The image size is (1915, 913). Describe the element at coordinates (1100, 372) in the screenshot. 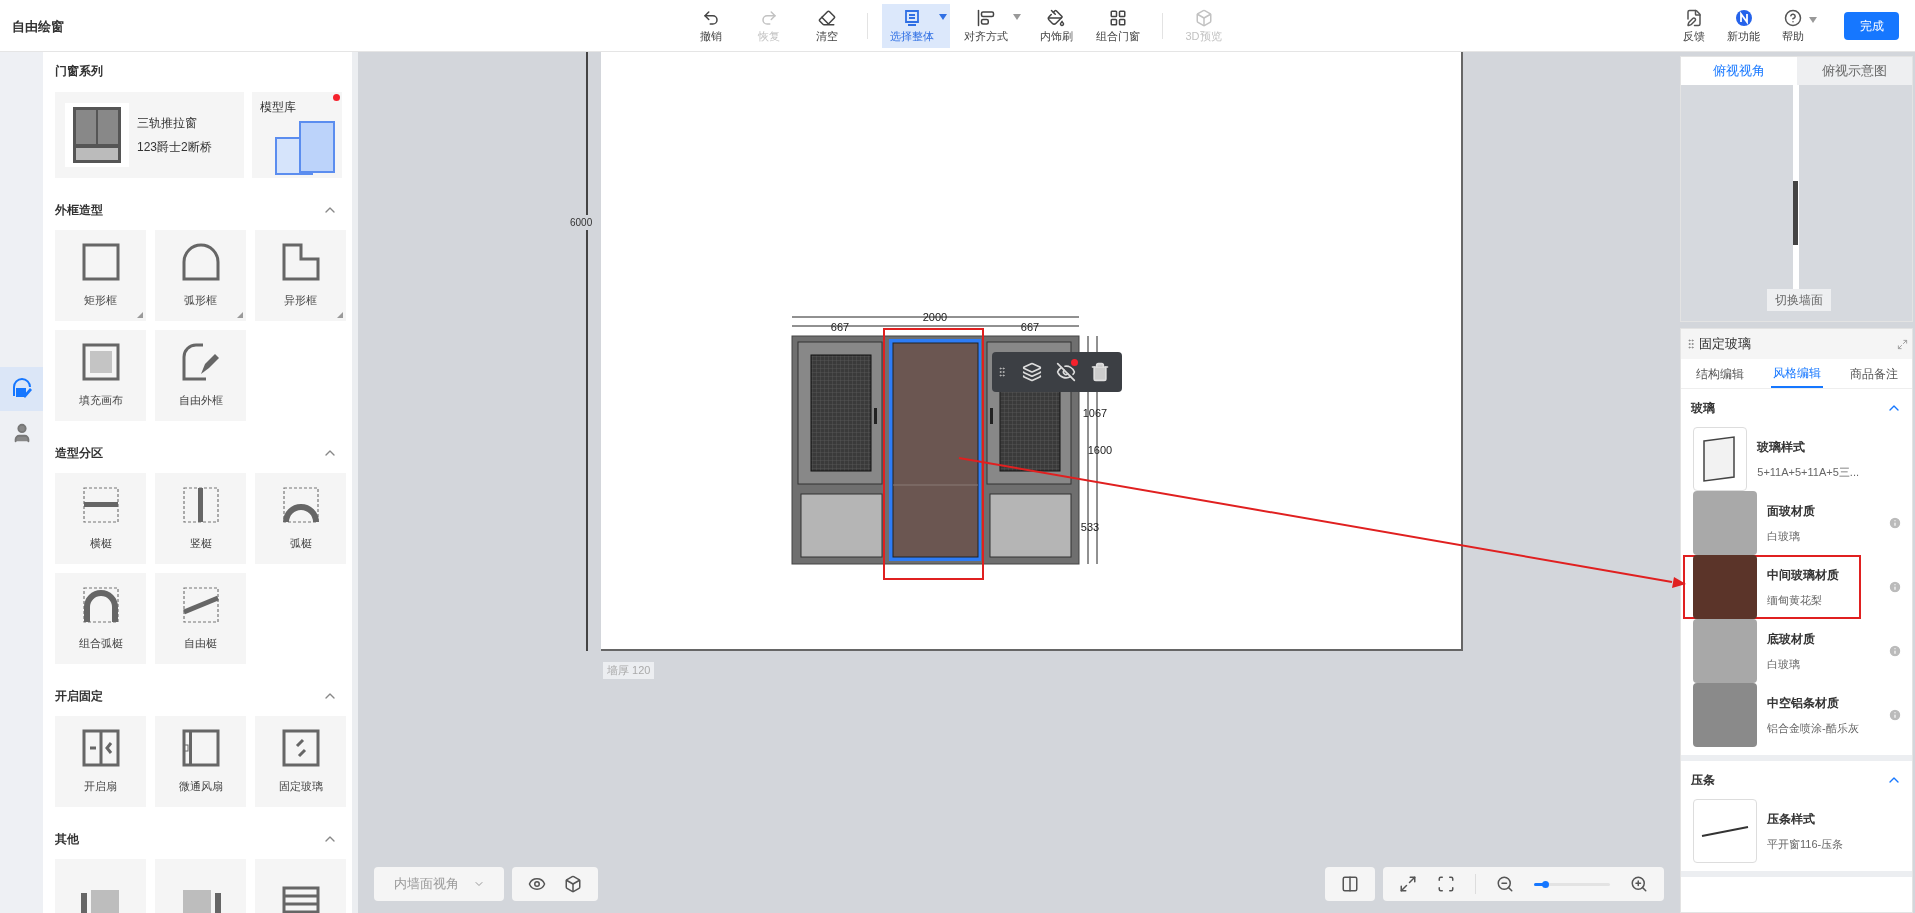

I see `delete-icon` at that location.